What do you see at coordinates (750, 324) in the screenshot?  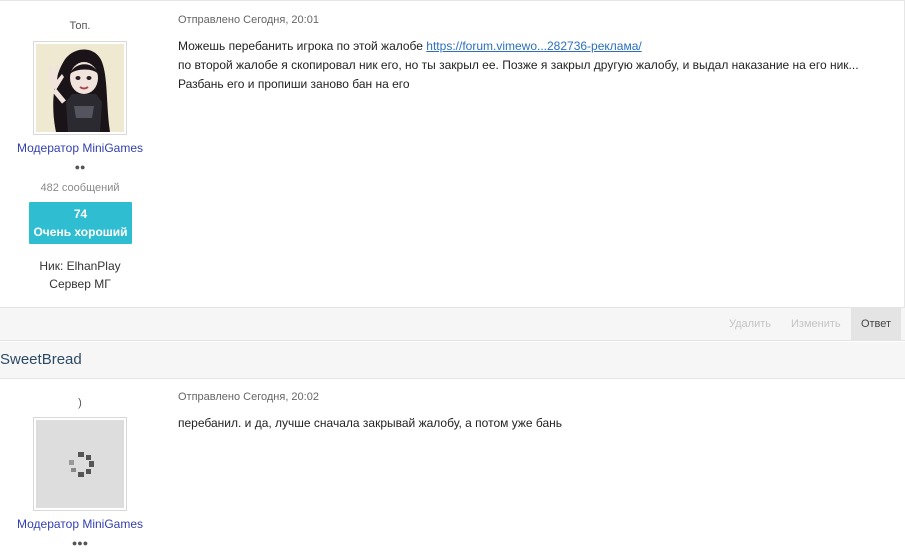 I see `delete-button: Удалить` at bounding box center [750, 324].